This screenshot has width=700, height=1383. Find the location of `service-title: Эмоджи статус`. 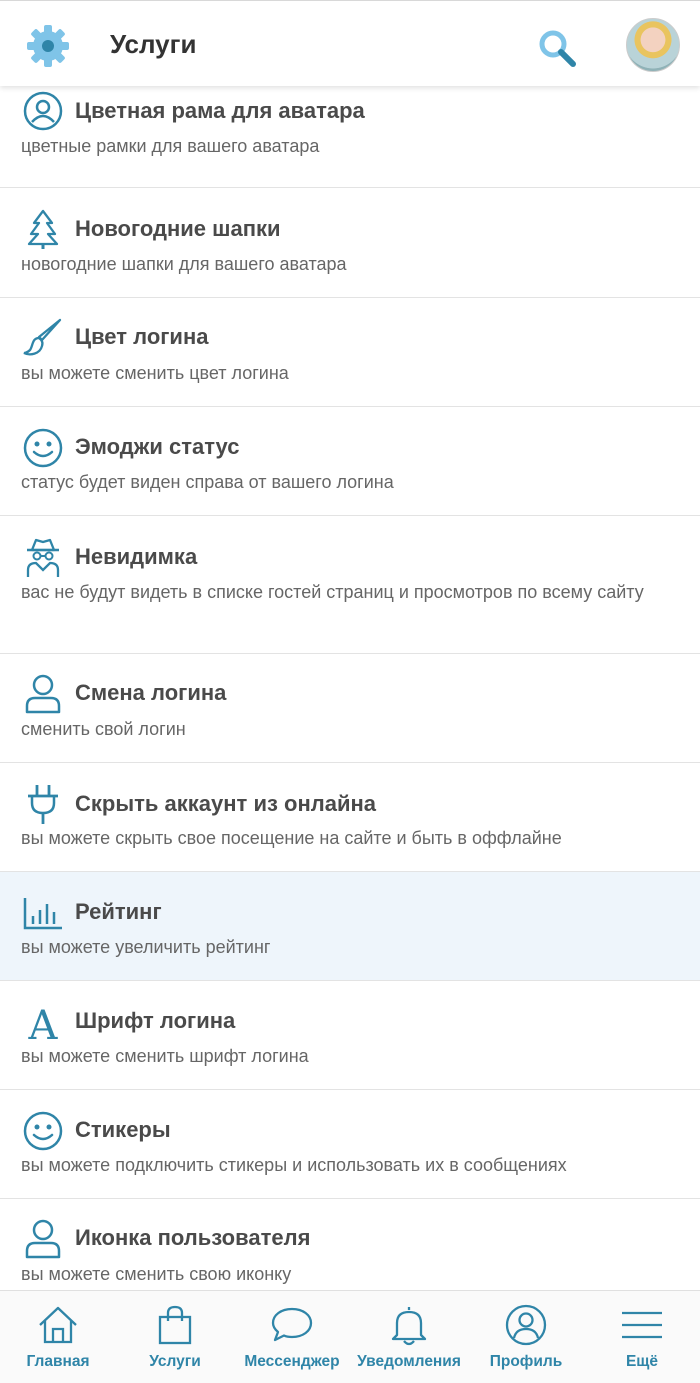

service-title: Эмоджи статус is located at coordinates (157, 446).